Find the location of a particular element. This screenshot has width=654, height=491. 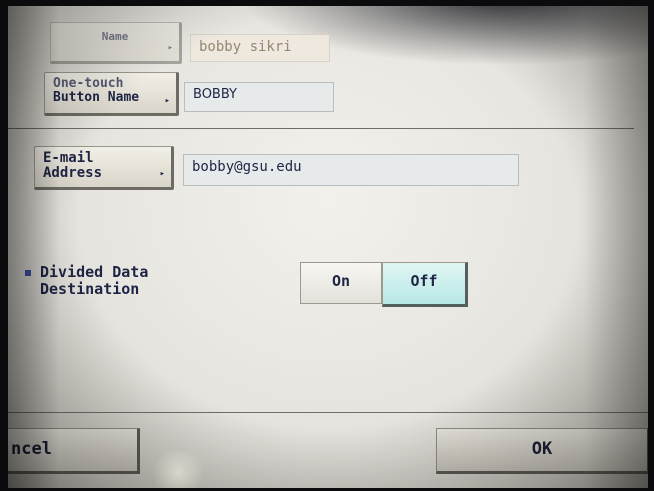

one-touch-label-line2: Button Name is located at coordinates (96, 97).